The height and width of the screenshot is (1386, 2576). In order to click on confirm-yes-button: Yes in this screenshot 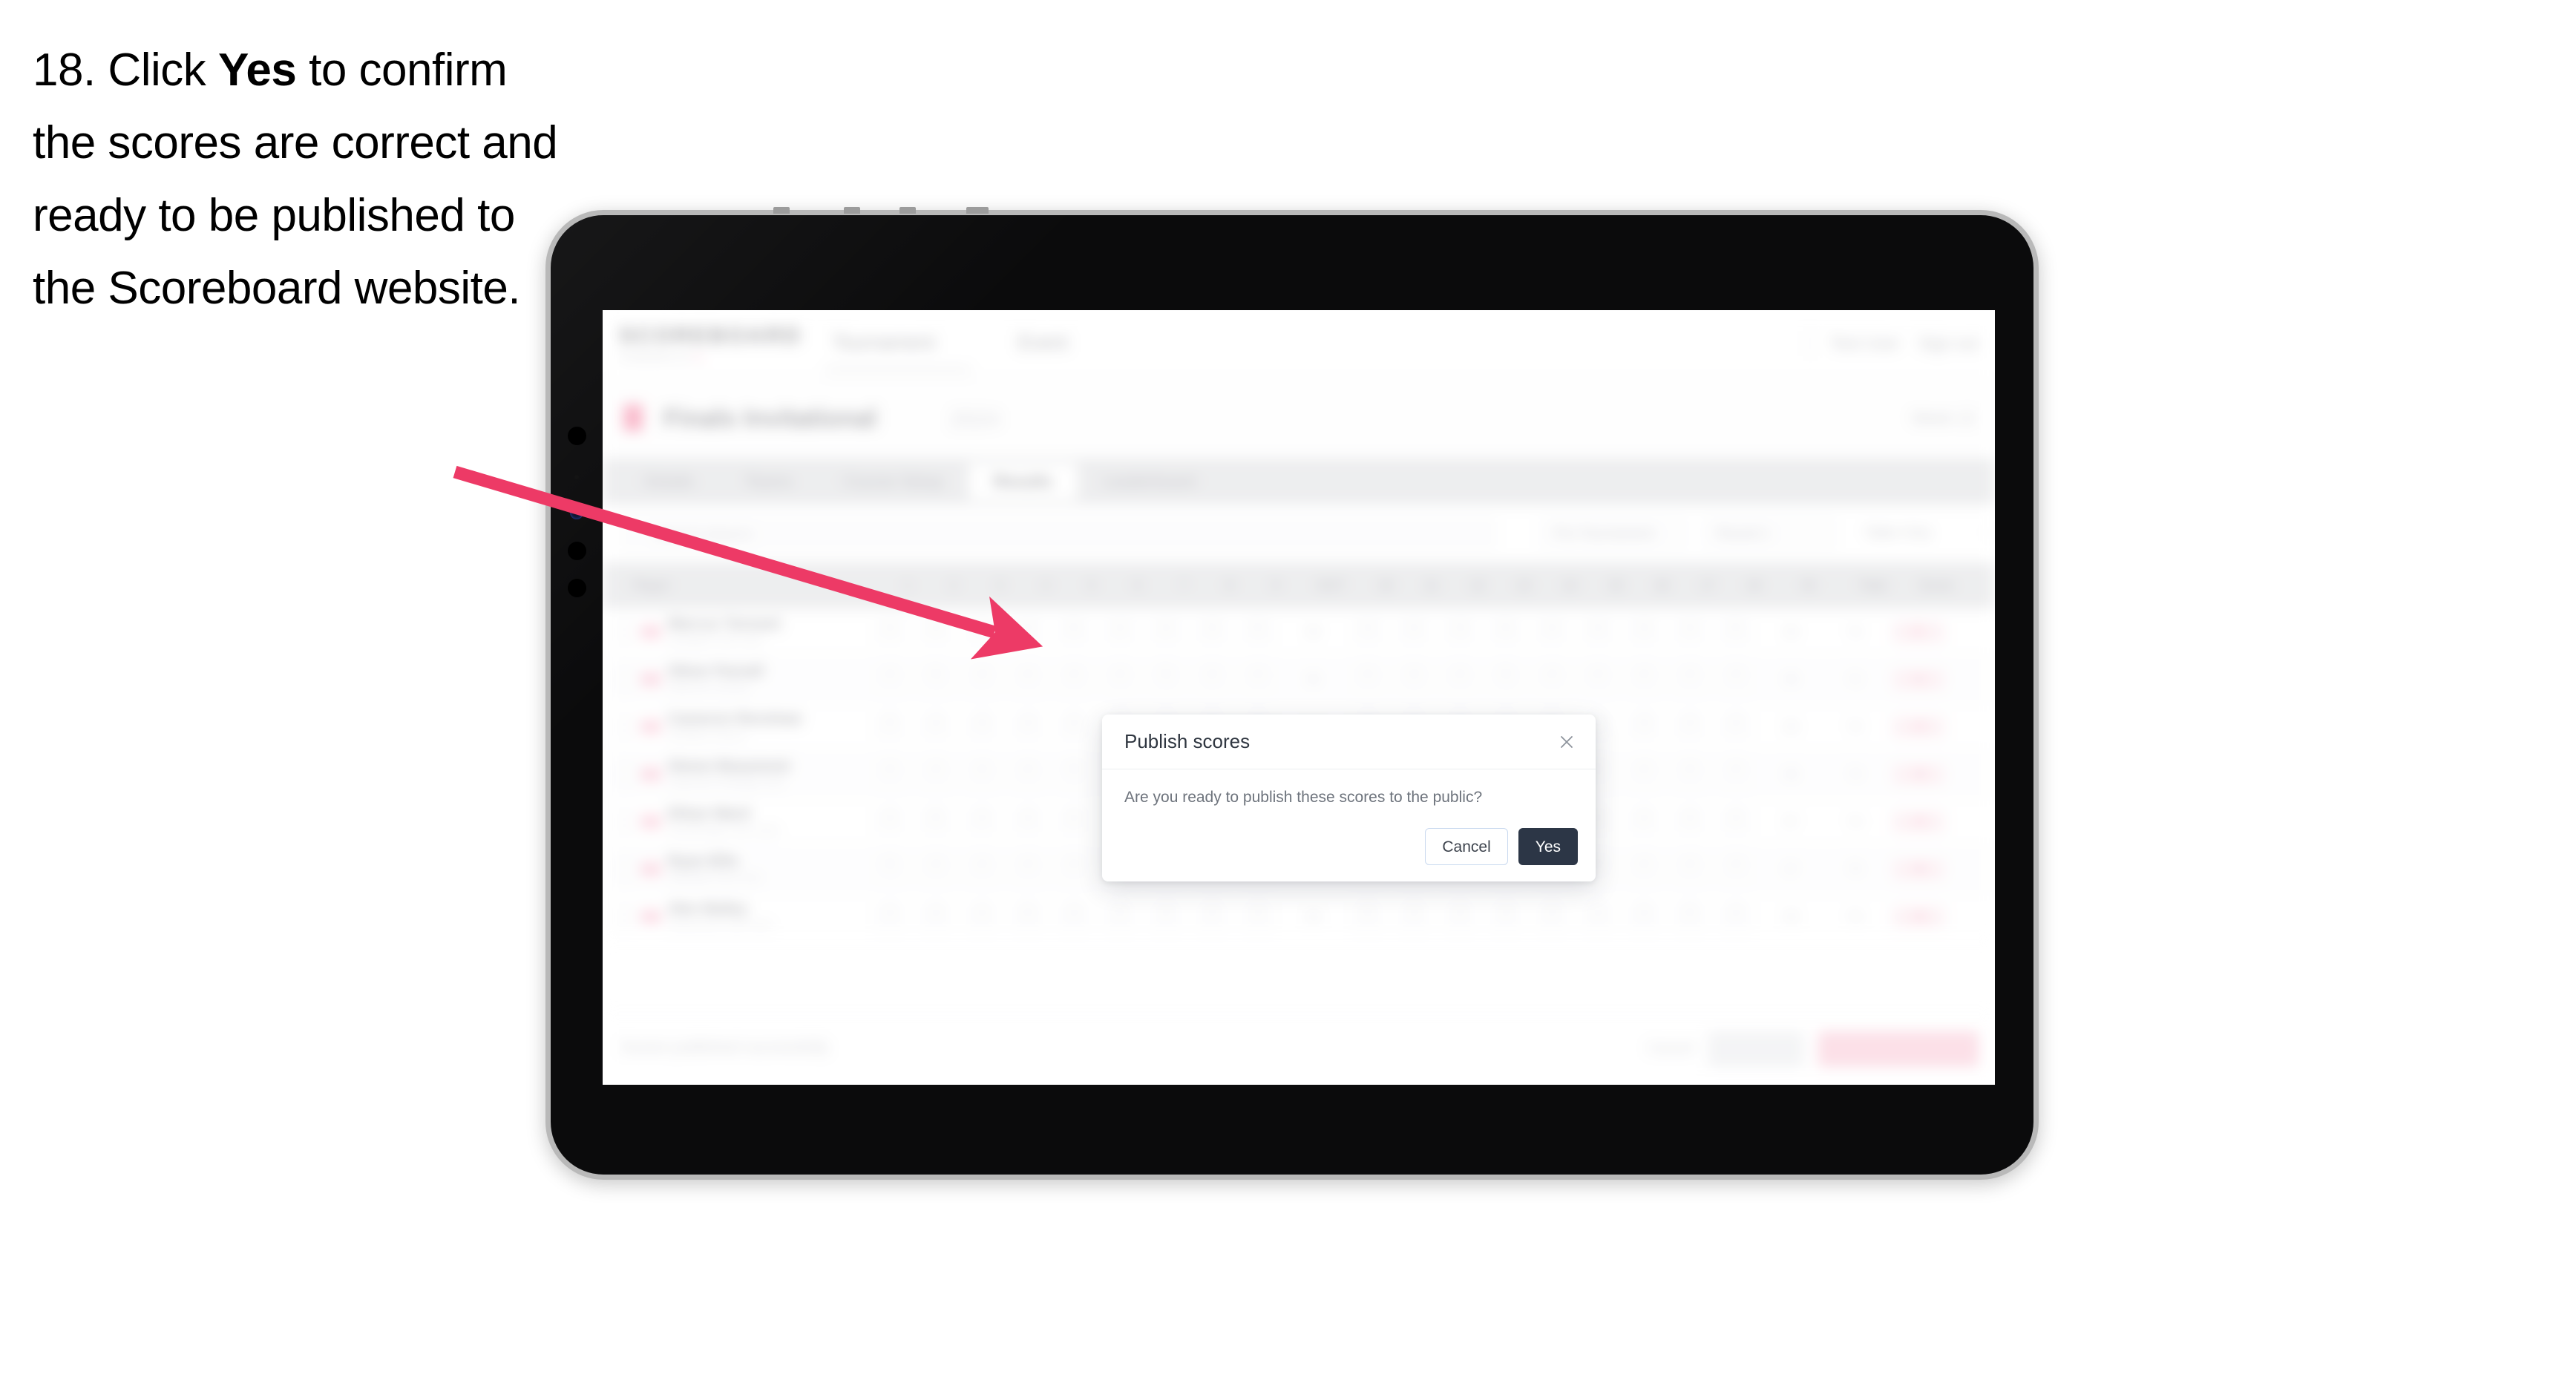, I will do `click(1548, 846)`.